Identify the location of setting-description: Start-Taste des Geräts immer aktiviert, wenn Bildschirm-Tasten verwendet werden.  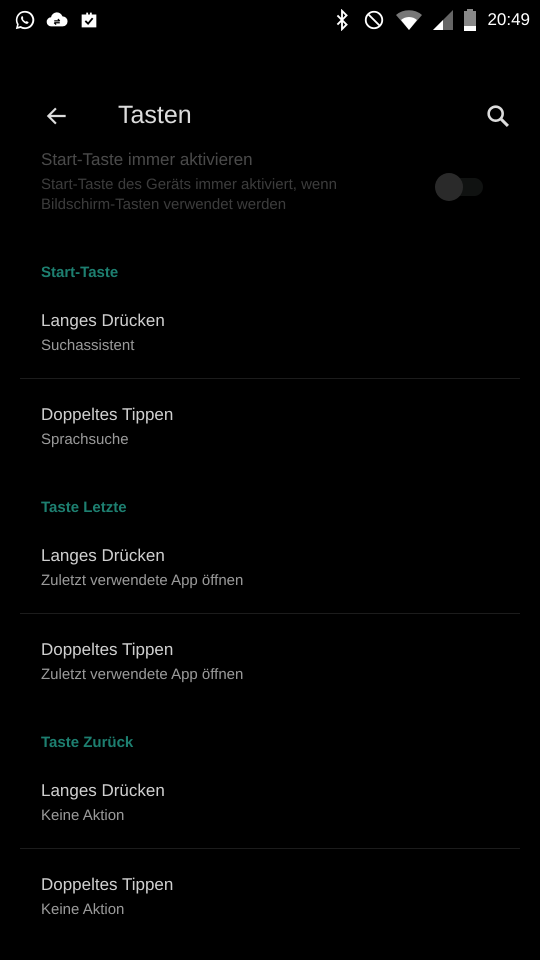
(189, 195).